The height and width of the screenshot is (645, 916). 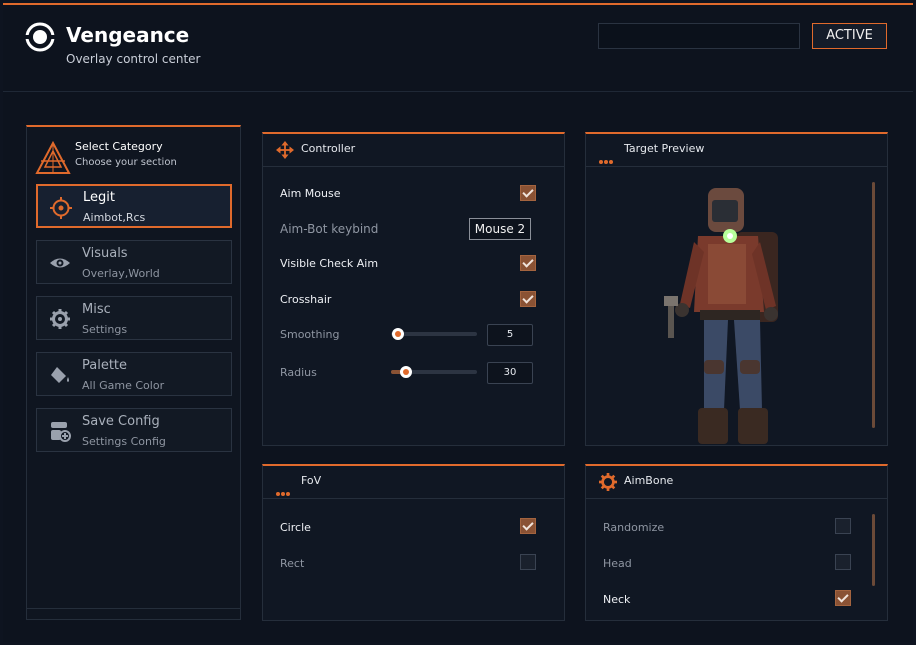 What do you see at coordinates (134, 430) in the screenshot?
I see `sidebar-item-save-config: Save Config Settings Config` at bounding box center [134, 430].